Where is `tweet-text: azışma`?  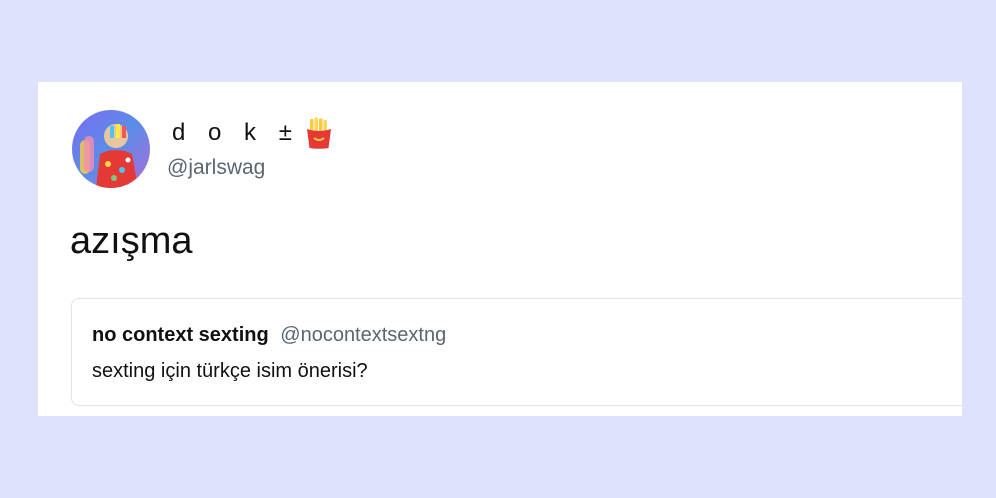 tweet-text: azışma is located at coordinates (131, 241).